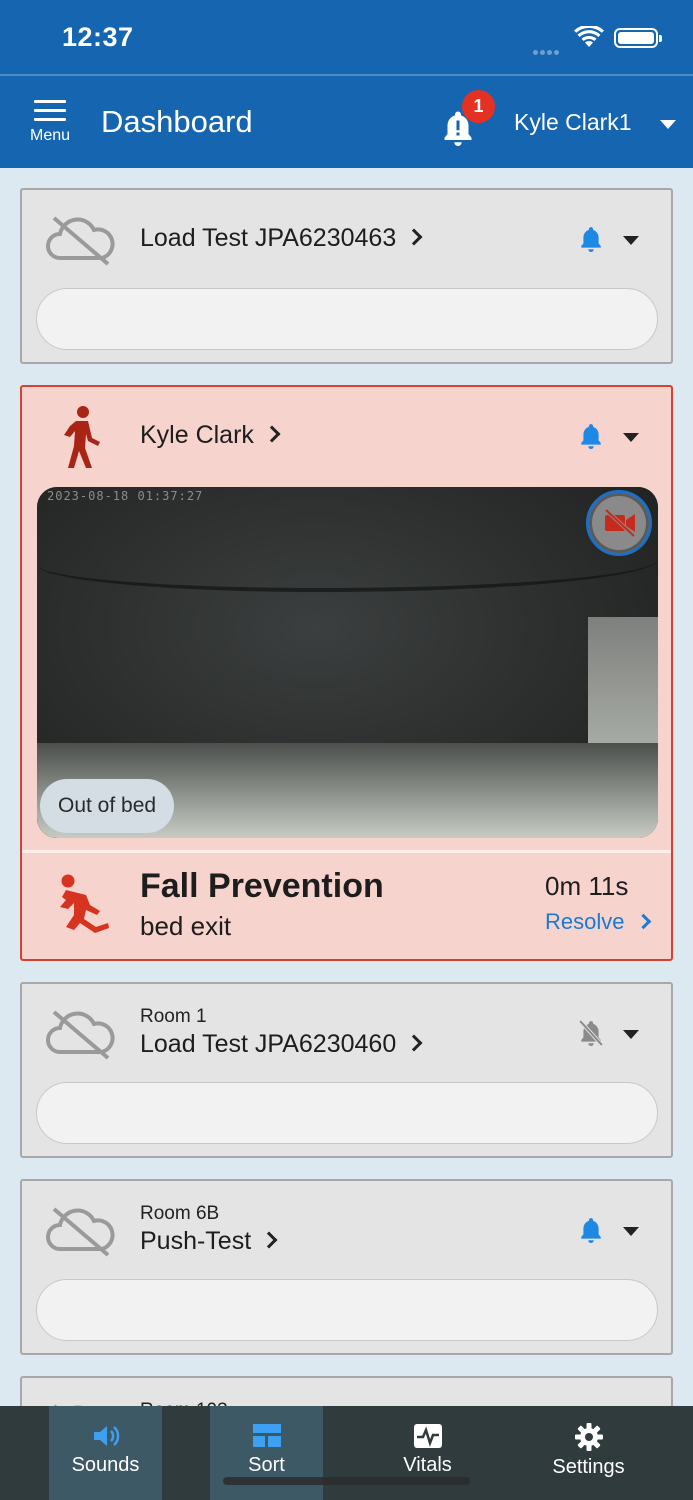  I want to click on card-name: Kyle Clark, so click(197, 435).